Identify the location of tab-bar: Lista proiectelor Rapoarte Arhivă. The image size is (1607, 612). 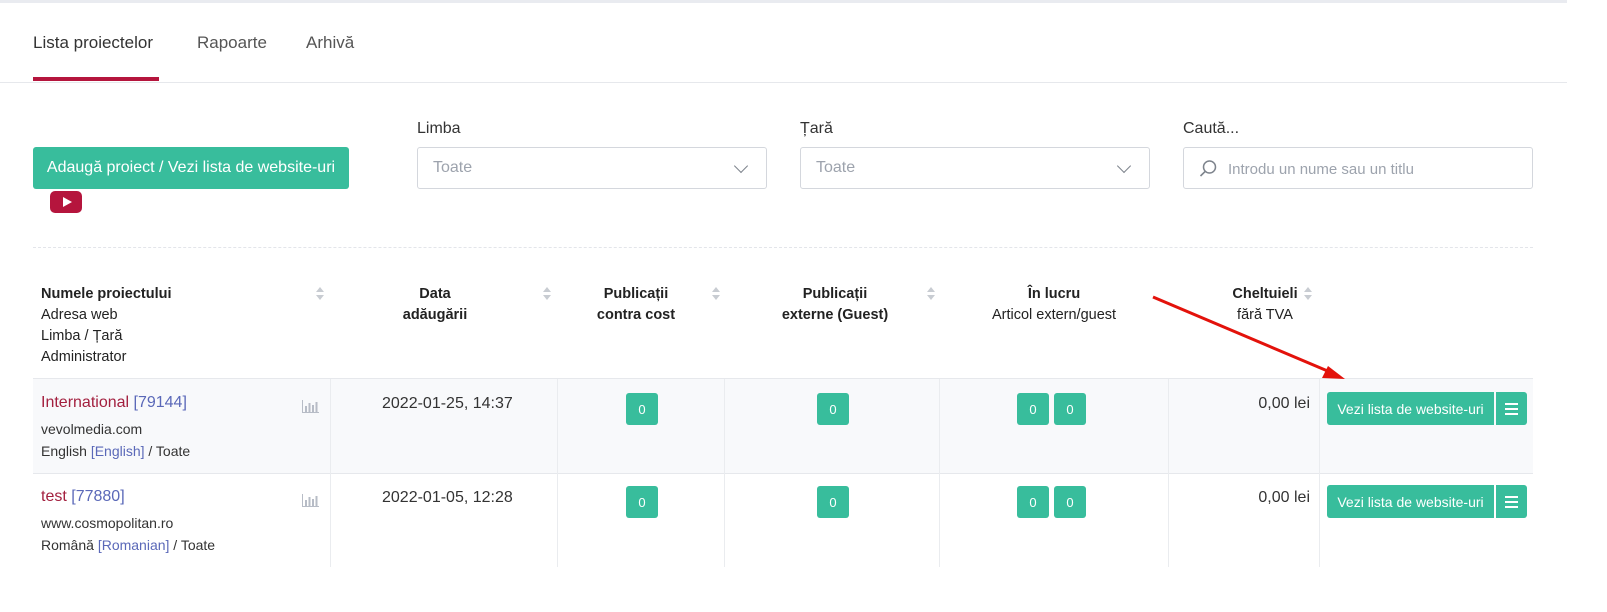
(783, 41).